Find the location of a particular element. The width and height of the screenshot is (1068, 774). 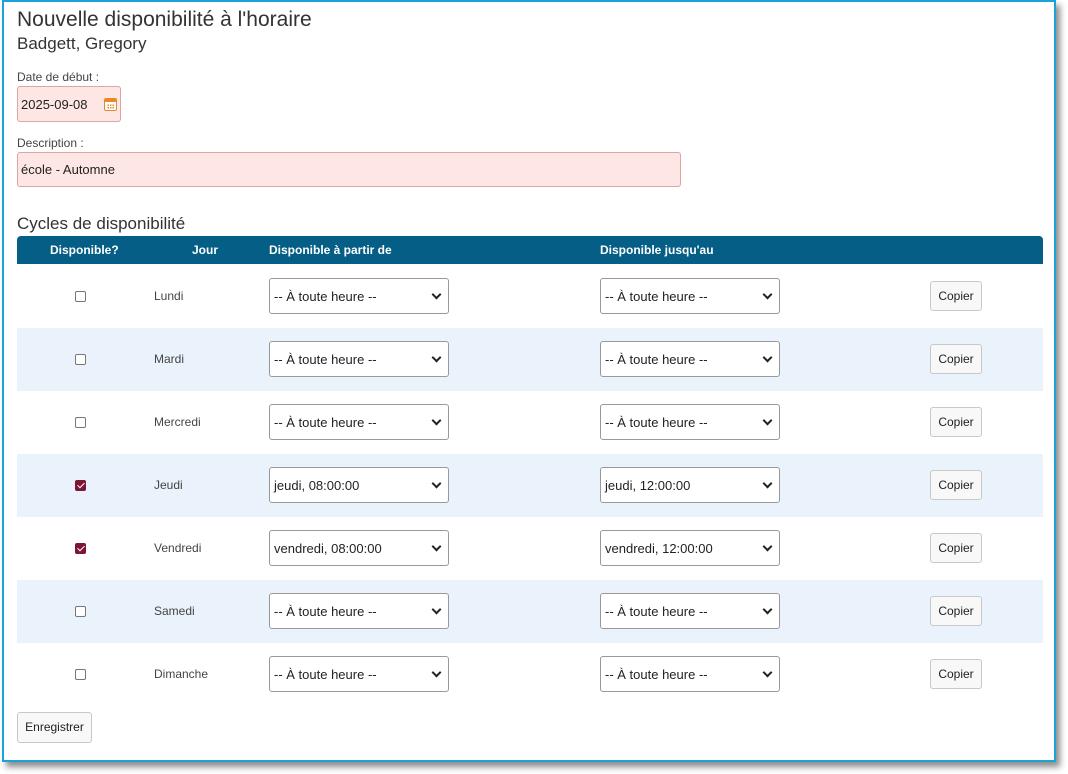

to-select-value: jeudi, 12:00:00 is located at coordinates (648, 485).